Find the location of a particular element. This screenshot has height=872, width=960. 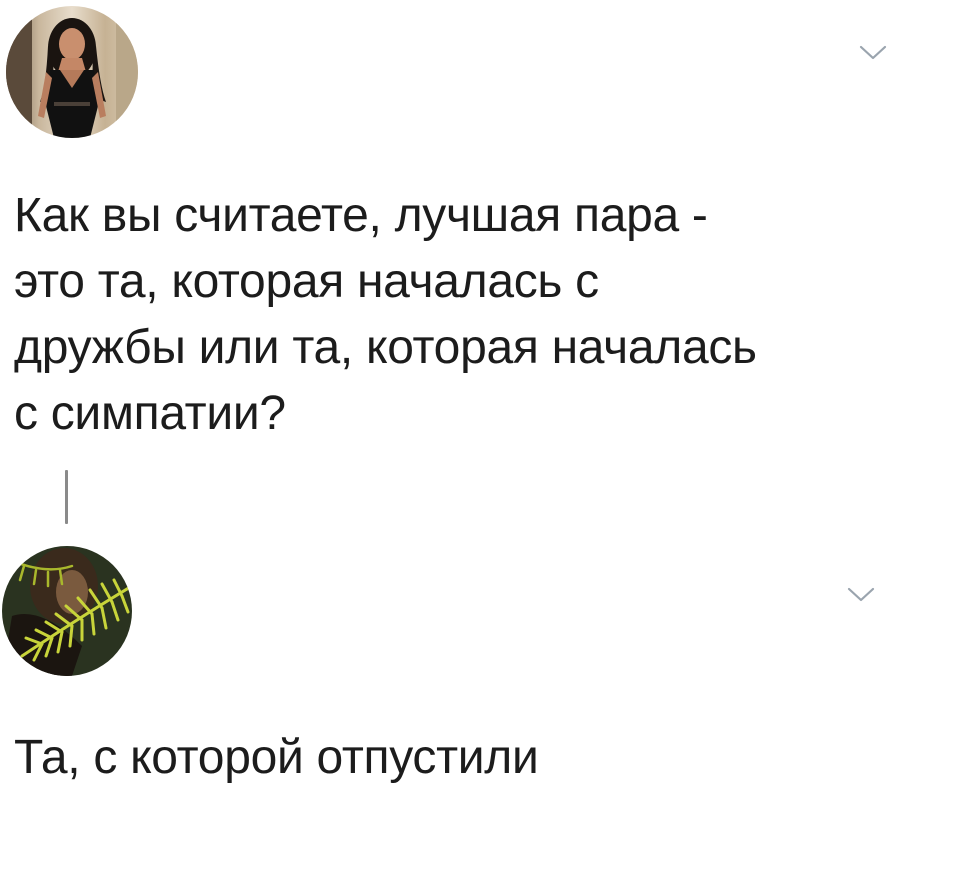

thread-connector-line is located at coordinates (66, 497).